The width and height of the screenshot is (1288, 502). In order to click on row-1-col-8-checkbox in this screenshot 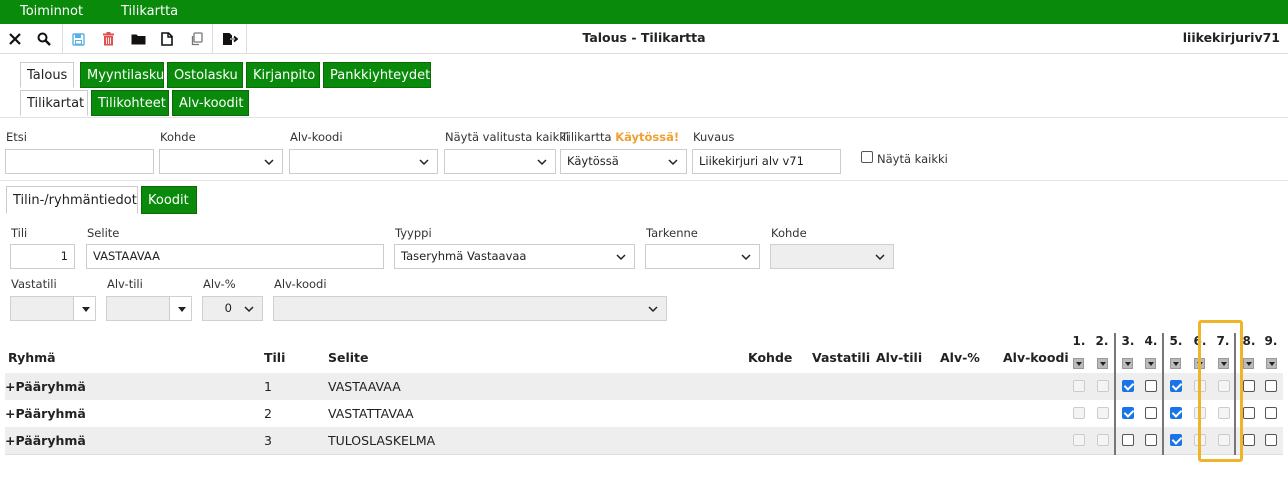, I will do `click(1249, 386)`.